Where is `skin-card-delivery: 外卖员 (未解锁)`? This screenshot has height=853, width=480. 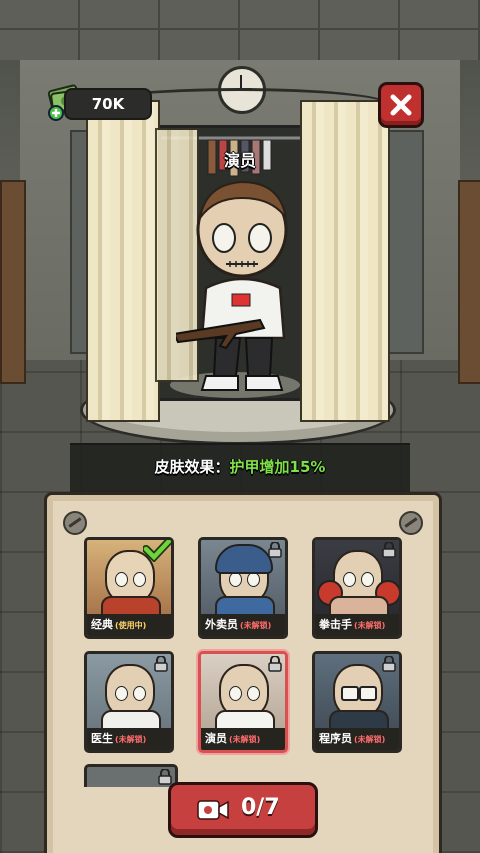 skin-card-delivery: 外卖员 (未解锁) is located at coordinates (243, 588).